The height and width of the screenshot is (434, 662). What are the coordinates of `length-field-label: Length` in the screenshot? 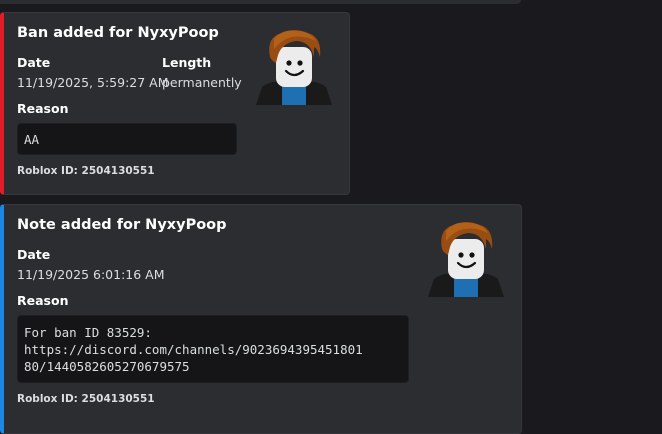 It's located at (187, 62).